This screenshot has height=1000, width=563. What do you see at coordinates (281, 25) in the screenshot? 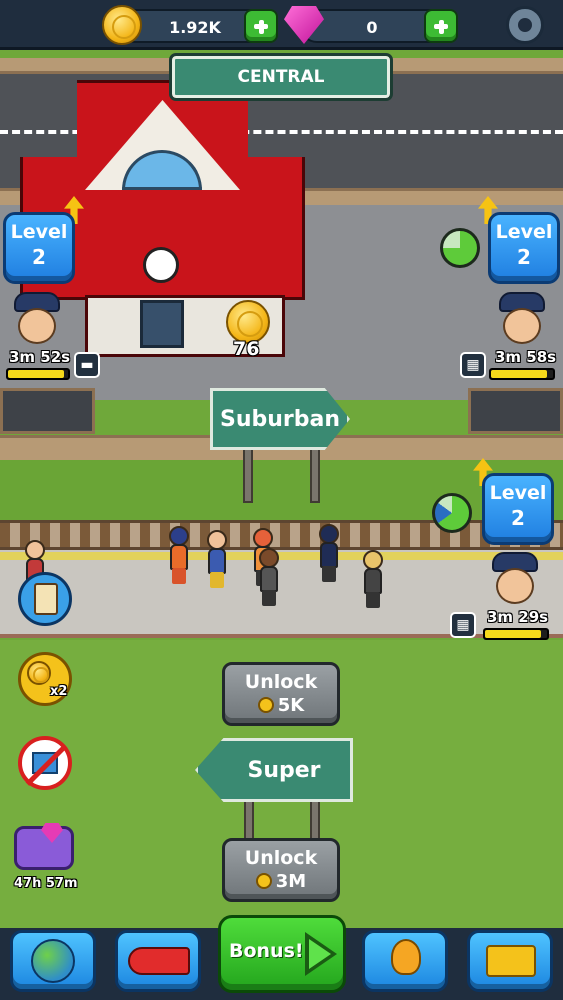
I see `currency-bar: 1.92K 0` at bounding box center [281, 25].